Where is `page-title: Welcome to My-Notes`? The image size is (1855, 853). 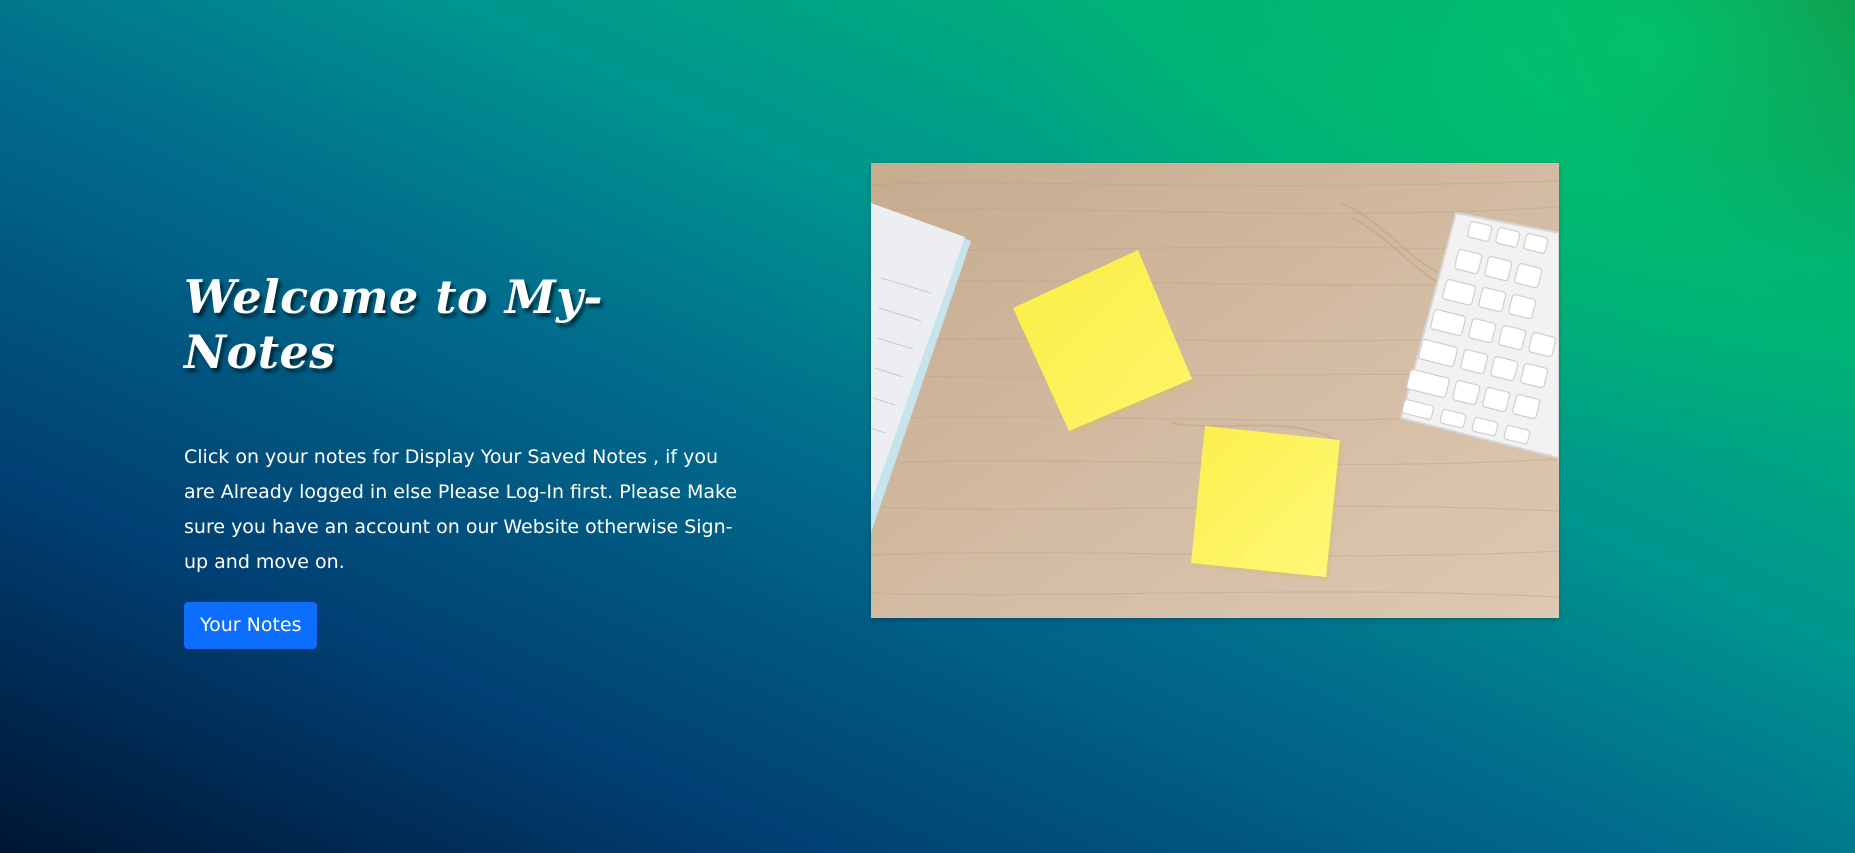 page-title: Welcome to My-Notes is located at coordinates (393, 325).